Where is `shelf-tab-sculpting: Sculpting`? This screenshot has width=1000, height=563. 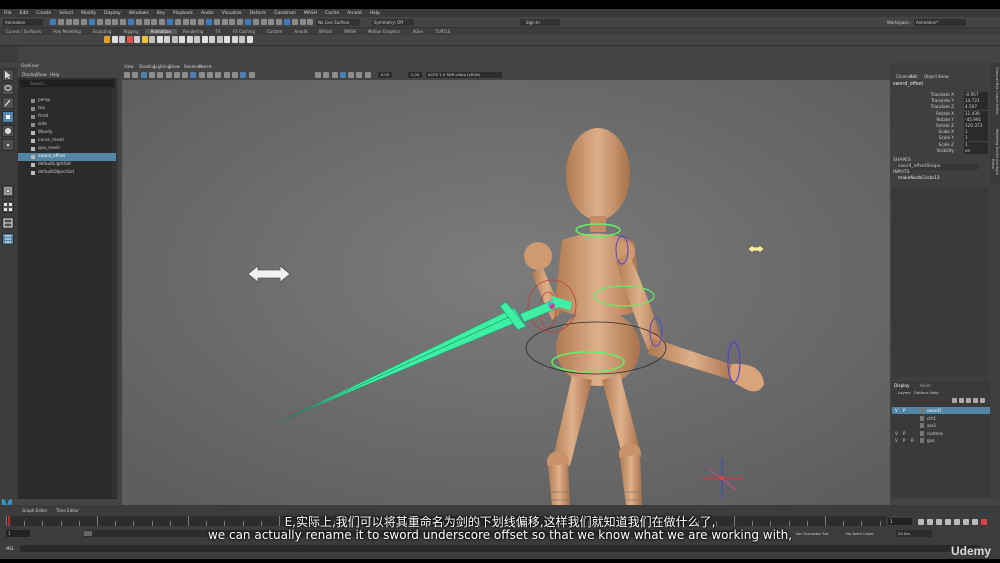 shelf-tab-sculpting: Sculpting is located at coordinates (102, 31).